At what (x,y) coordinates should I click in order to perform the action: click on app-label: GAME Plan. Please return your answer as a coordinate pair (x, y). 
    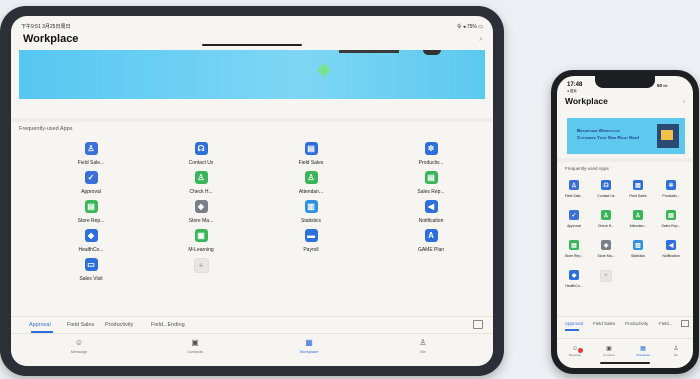
    Looking at the image, I should click on (431, 250).